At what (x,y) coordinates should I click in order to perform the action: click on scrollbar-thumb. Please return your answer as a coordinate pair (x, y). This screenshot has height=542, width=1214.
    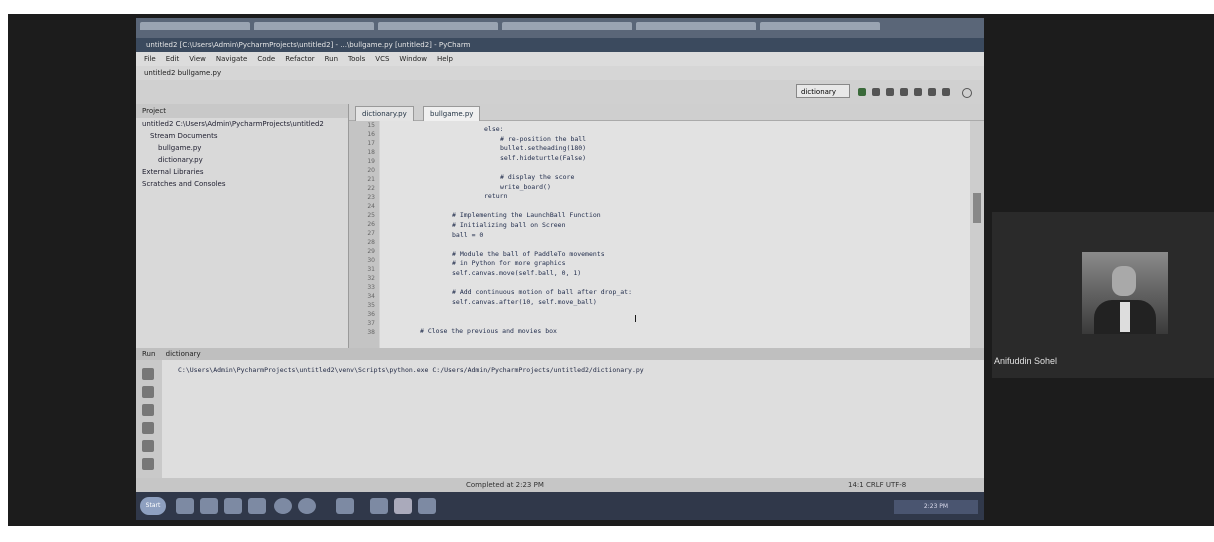
    Looking at the image, I should click on (977, 208).